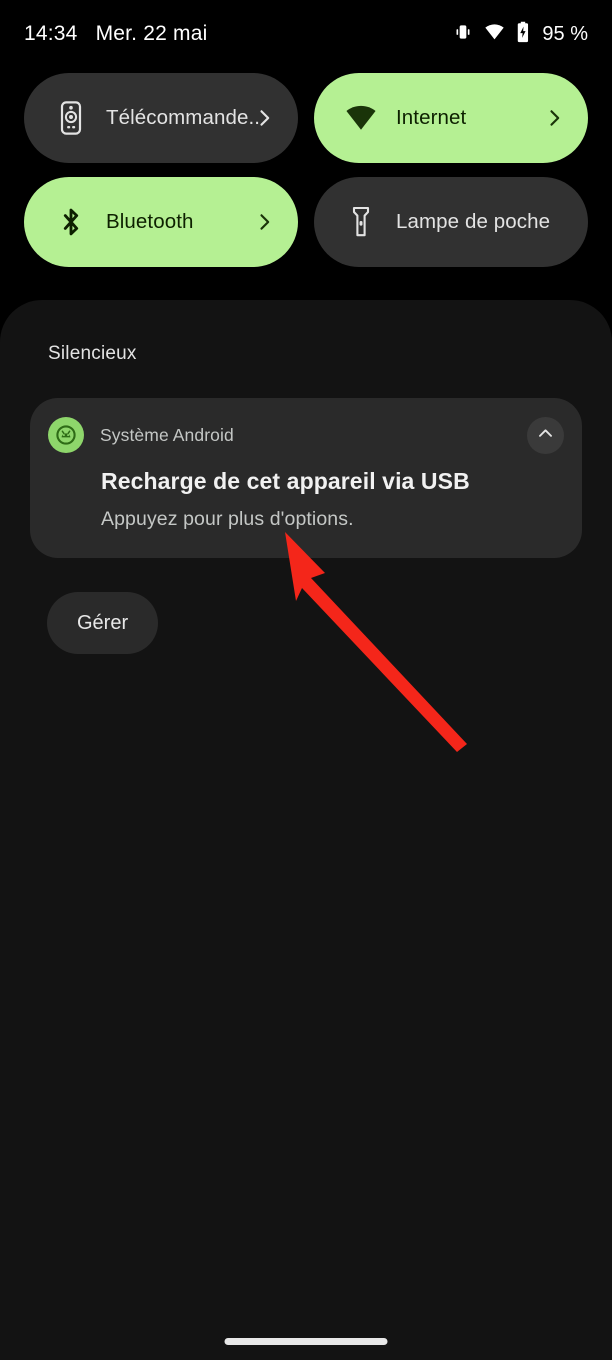 The image size is (612, 1360). I want to click on notification-text: Appuyez pour plus d'options., so click(227, 519).